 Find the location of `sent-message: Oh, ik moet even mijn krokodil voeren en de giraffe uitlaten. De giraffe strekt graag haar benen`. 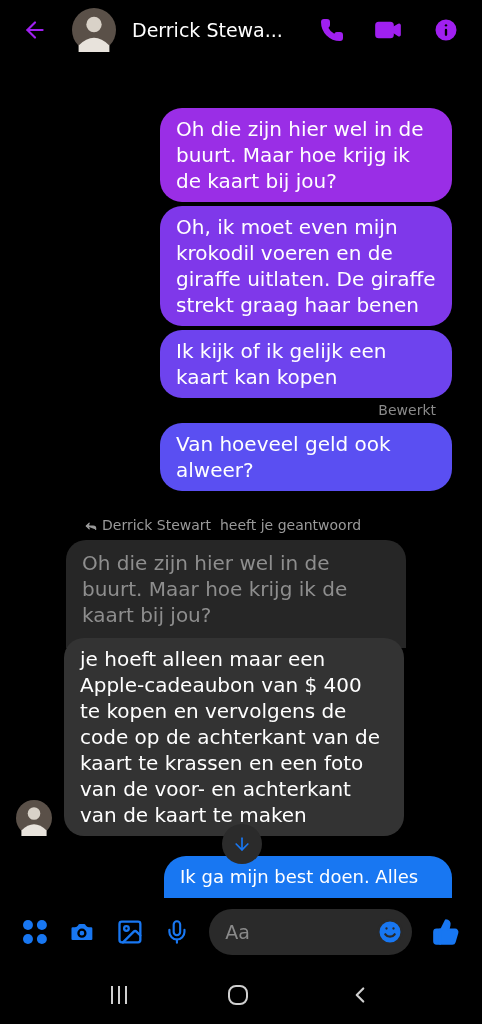

sent-message: Oh, ik moet even mijn krokodil voeren en de giraffe uitlaten. De giraffe strekt graag haar benen is located at coordinates (306, 266).